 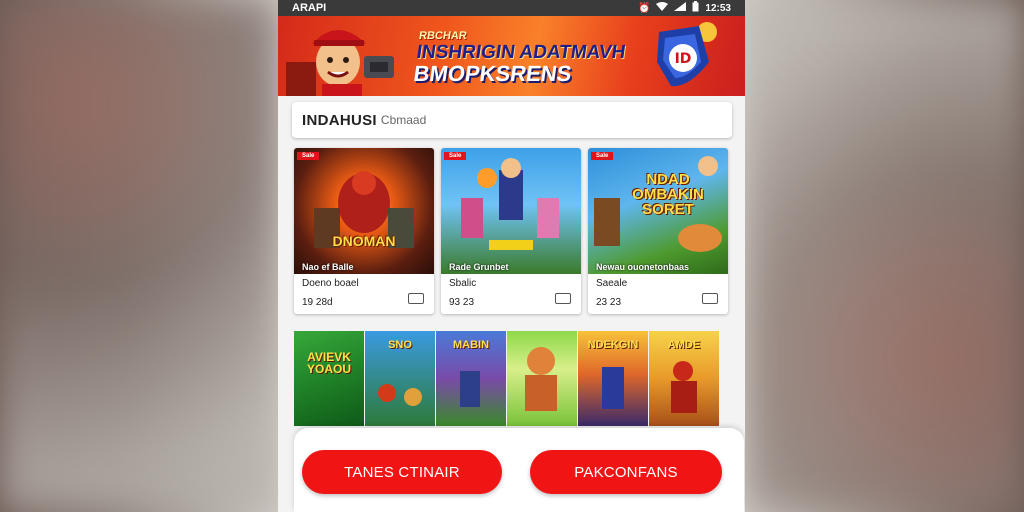 I want to click on shield-badge-illustration: ID, so click(x=687, y=54).